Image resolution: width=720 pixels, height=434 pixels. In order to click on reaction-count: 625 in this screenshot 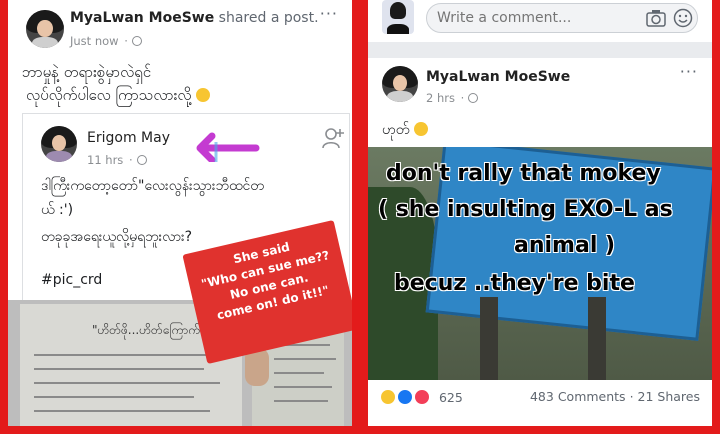, I will do `click(450, 397)`.